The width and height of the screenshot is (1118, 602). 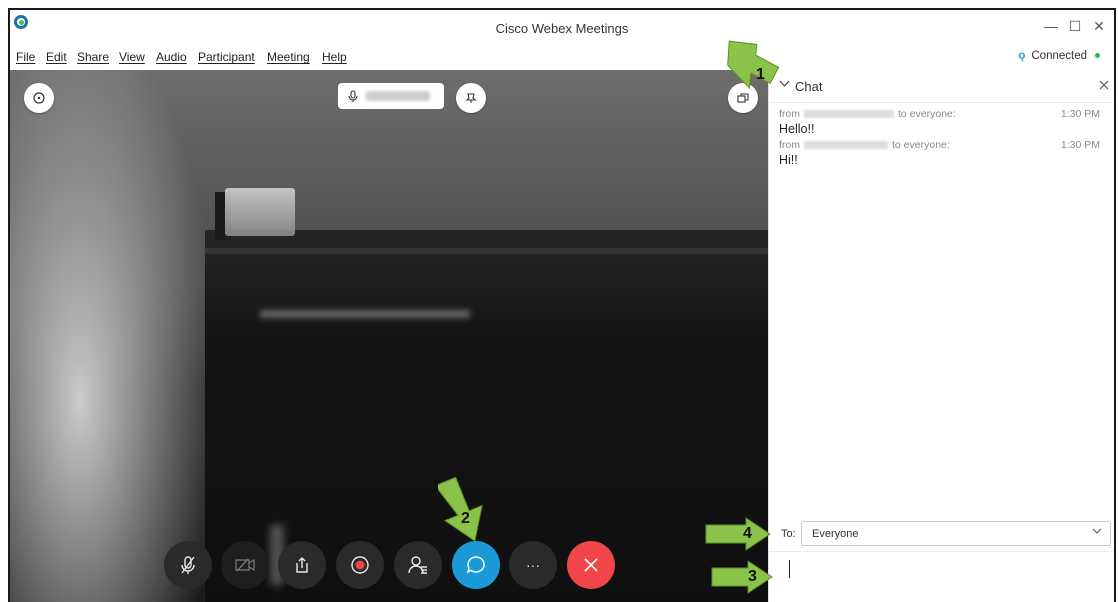 I want to click on info-icon, so click(x=39, y=98).